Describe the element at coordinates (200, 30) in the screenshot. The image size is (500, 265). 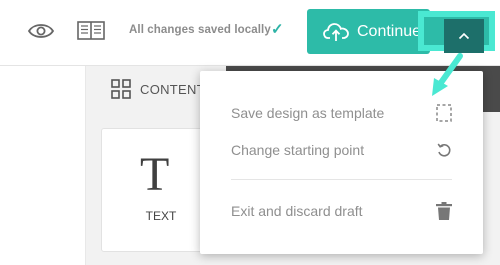
I see `save-status-text: All changes saved locally` at that location.